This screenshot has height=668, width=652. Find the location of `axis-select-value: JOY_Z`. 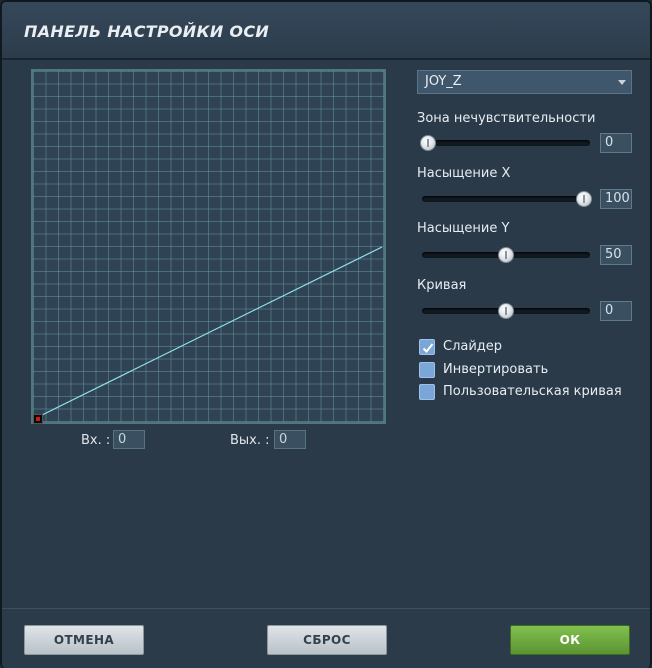

axis-select-value: JOY_Z is located at coordinates (443, 81).